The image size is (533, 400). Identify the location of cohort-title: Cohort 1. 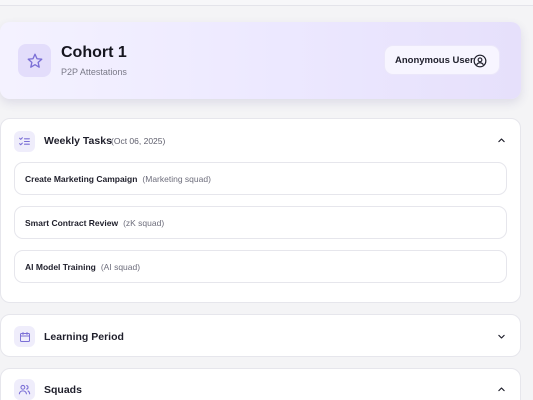
(94, 52).